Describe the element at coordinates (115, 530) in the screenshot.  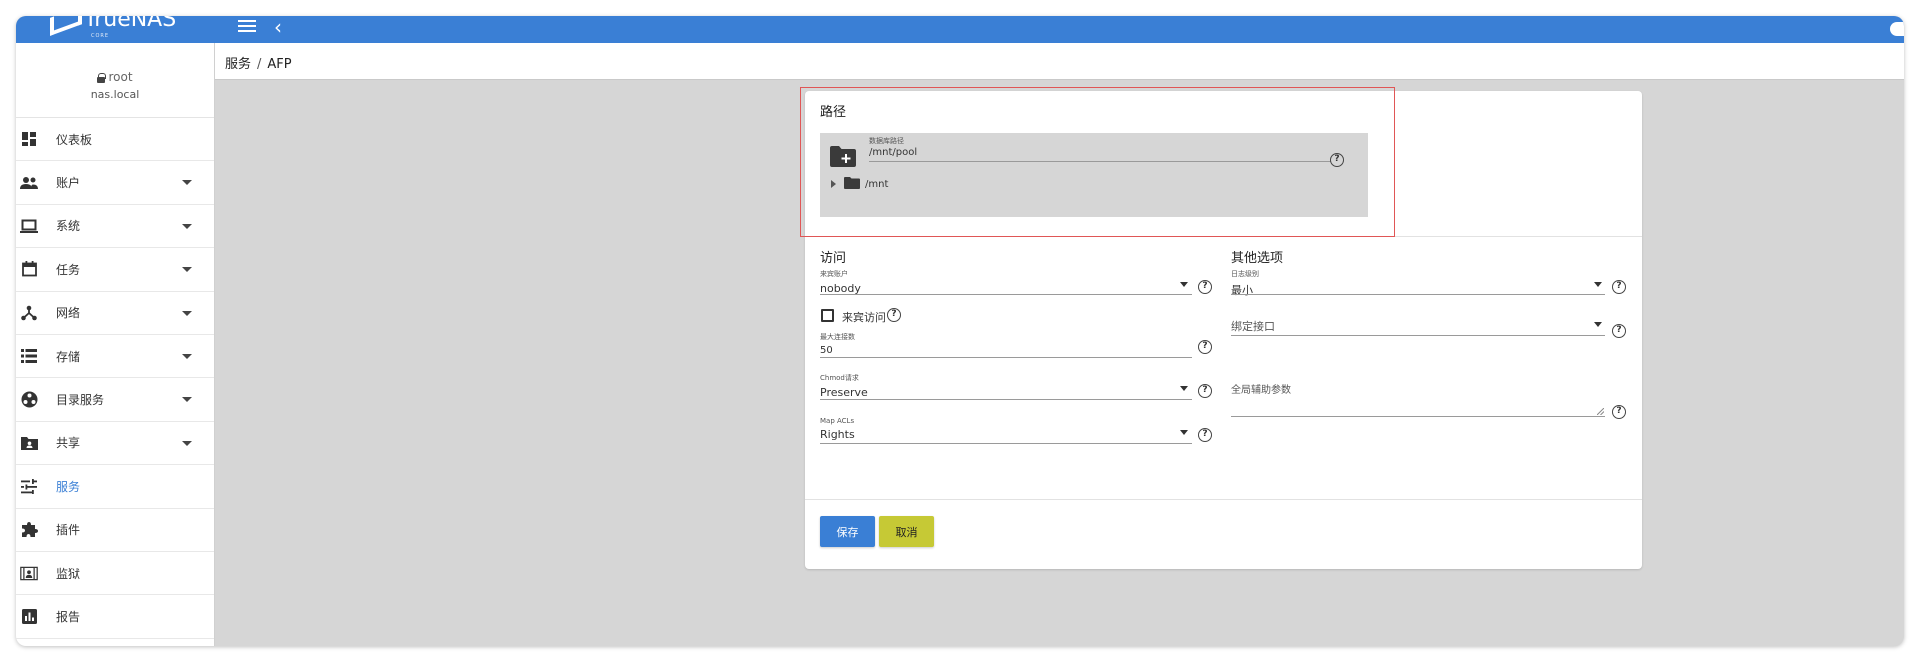
I see `sidebar-item-plugins: 插件` at that location.